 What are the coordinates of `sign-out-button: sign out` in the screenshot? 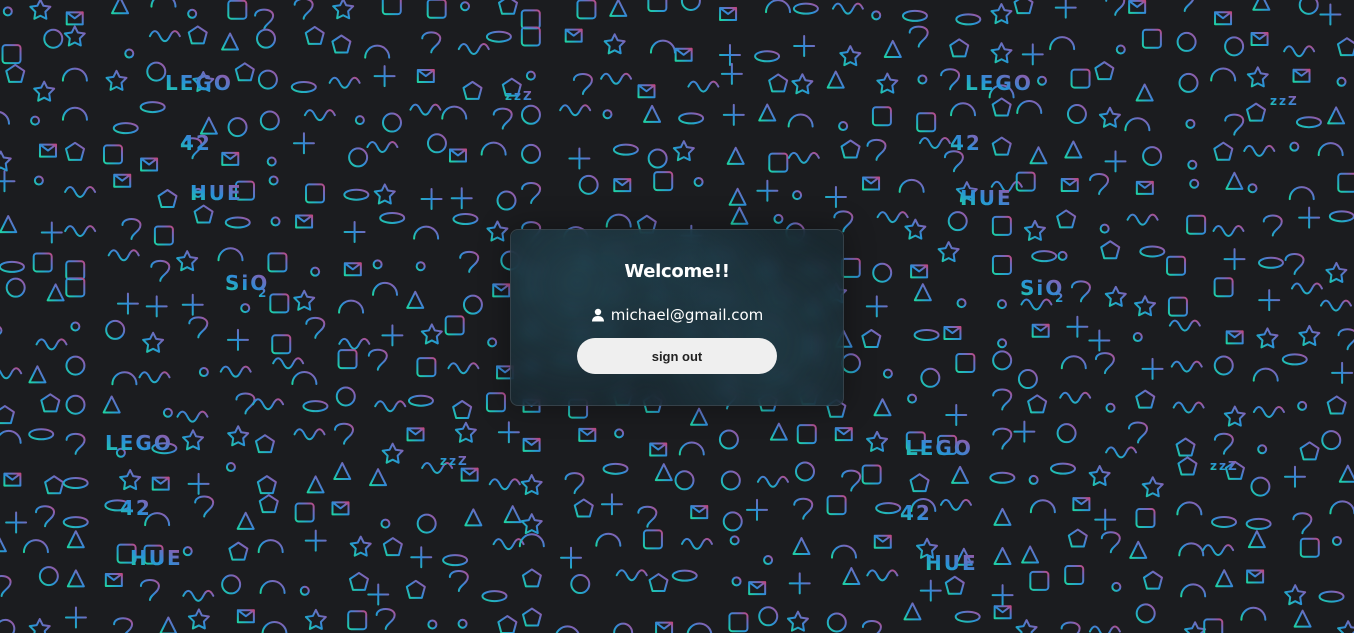 It's located at (677, 356).